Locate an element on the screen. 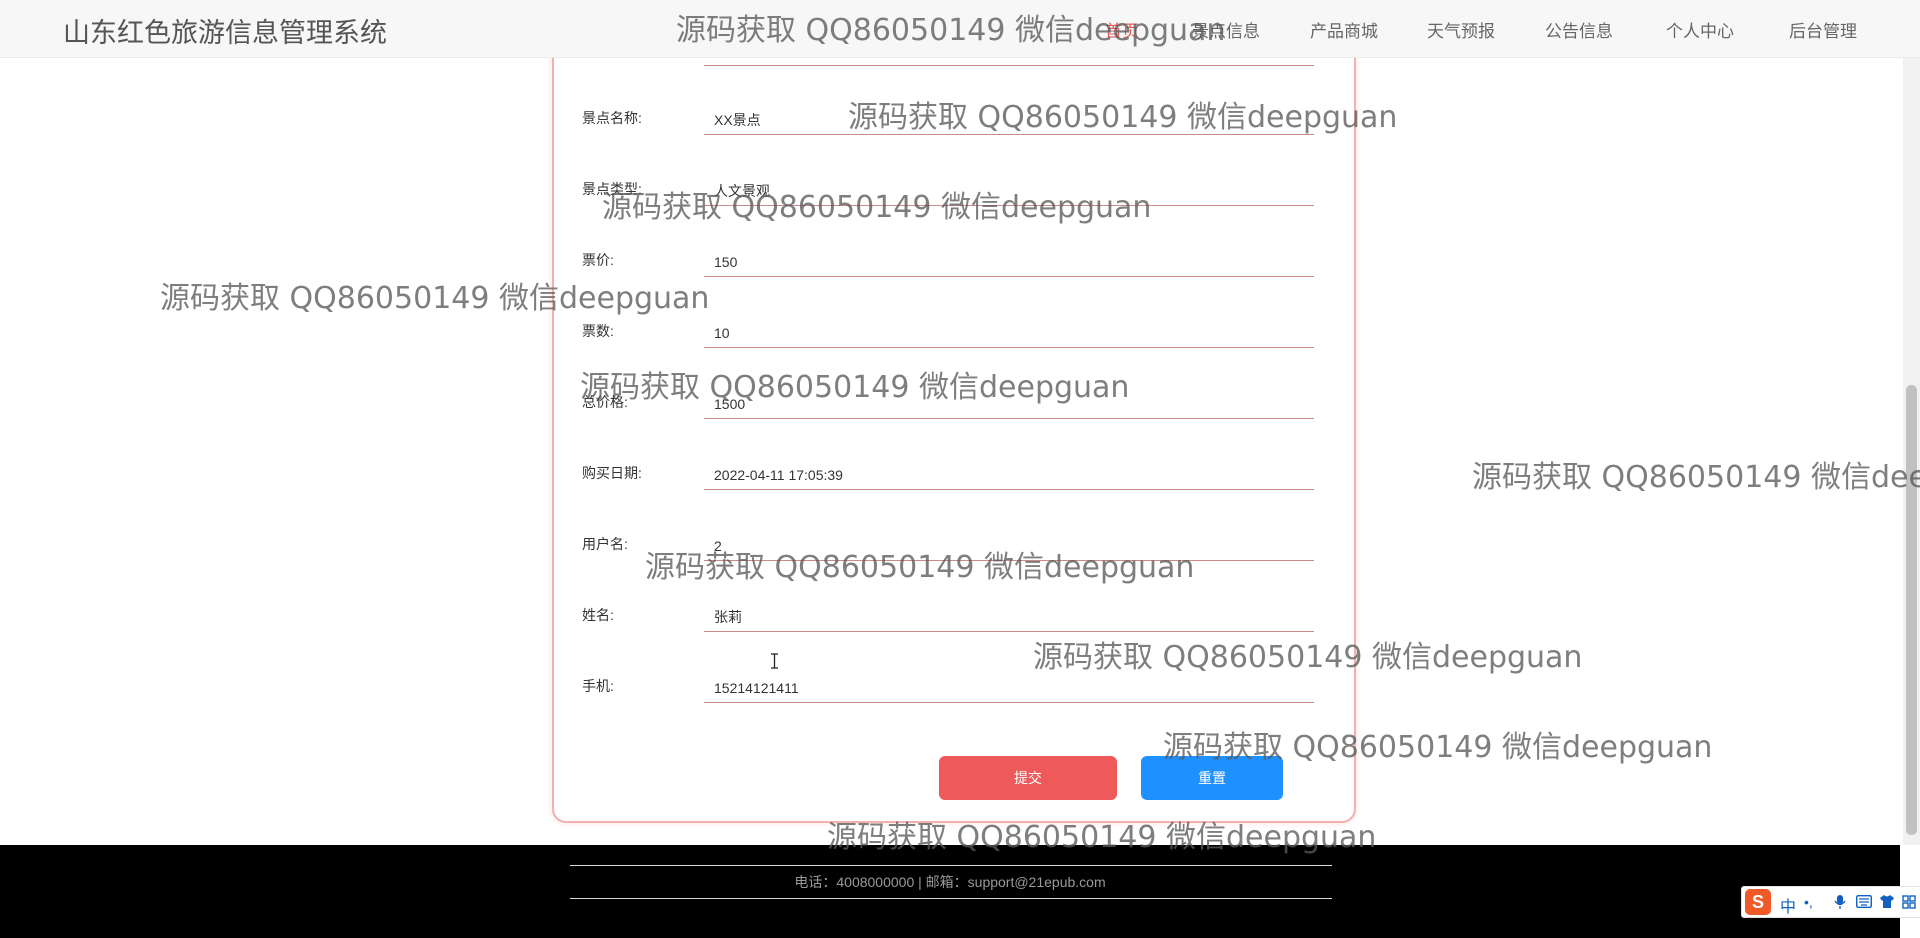 Image resolution: width=1920 pixels, height=938 pixels. field-label: 景点名称: is located at coordinates (612, 118).